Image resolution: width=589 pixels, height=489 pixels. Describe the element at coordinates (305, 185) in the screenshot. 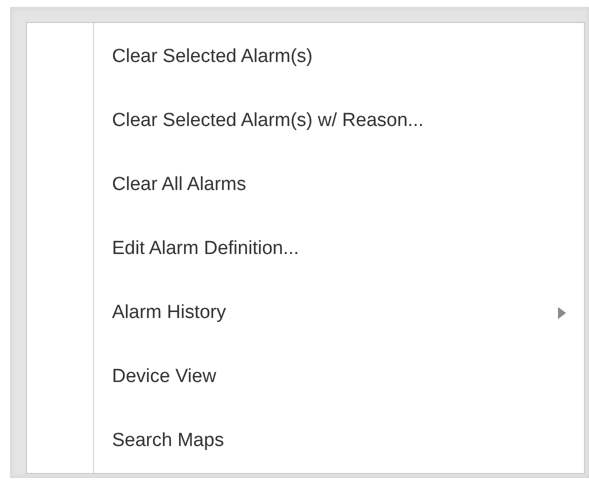

I see `menu-item: Clear All Alarms` at that location.